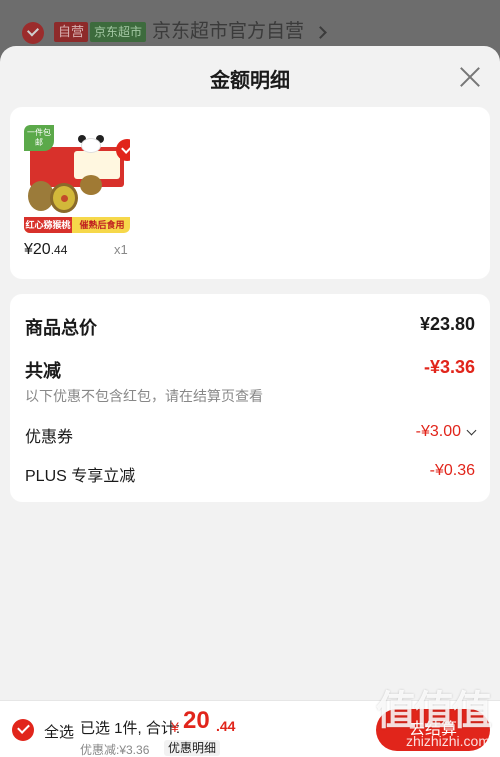 The width and height of the screenshot is (500, 757). I want to click on kiwi-half-icon, so click(64, 198).